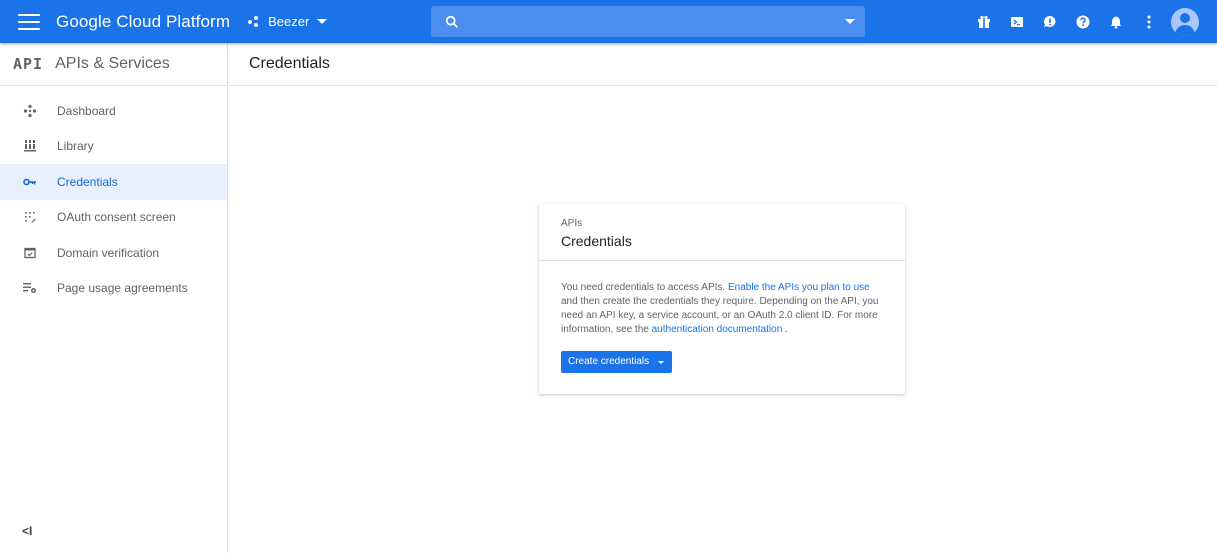  I want to click on search-input, so click(657, 21).